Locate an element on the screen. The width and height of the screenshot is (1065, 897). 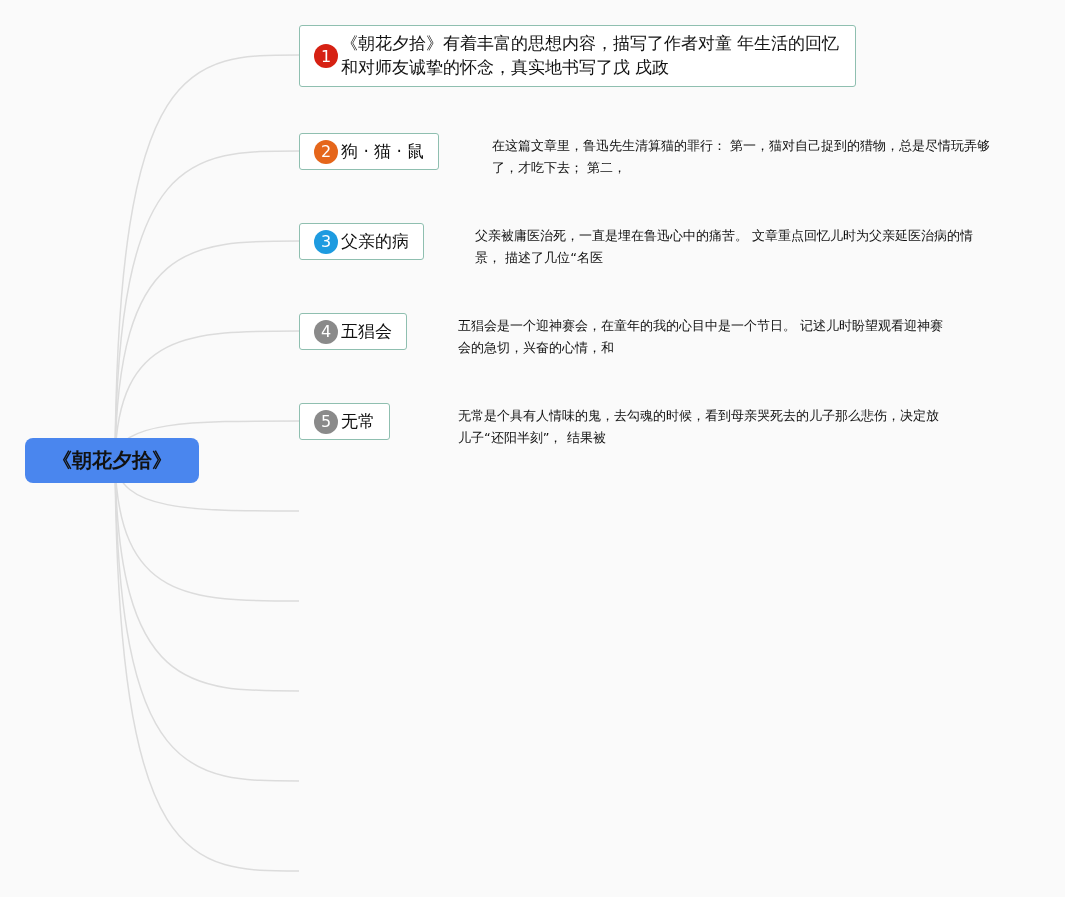
topic-node: 3 父亲的病 is located at coordinates (361, 241).